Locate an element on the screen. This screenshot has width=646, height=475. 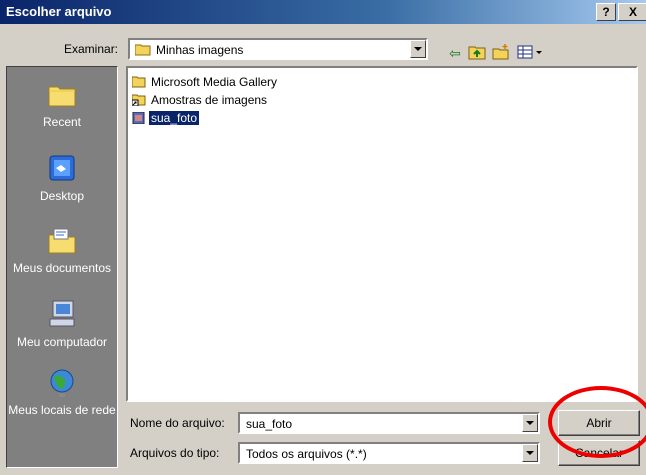
place-network-label: Meus locais de rede is located at coordinates (62, 410).